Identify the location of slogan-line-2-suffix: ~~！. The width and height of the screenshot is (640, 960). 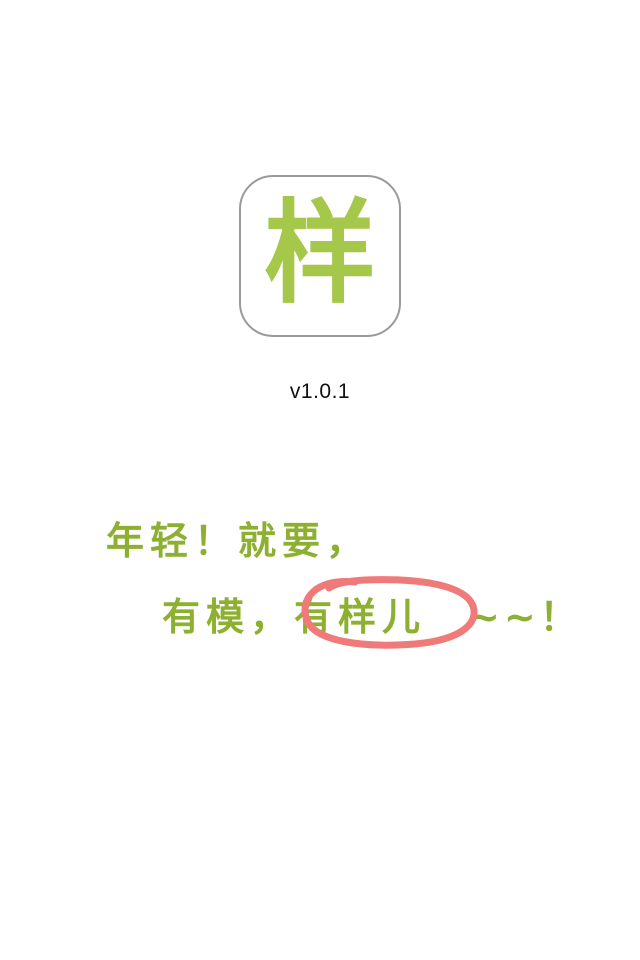
(525, 617).